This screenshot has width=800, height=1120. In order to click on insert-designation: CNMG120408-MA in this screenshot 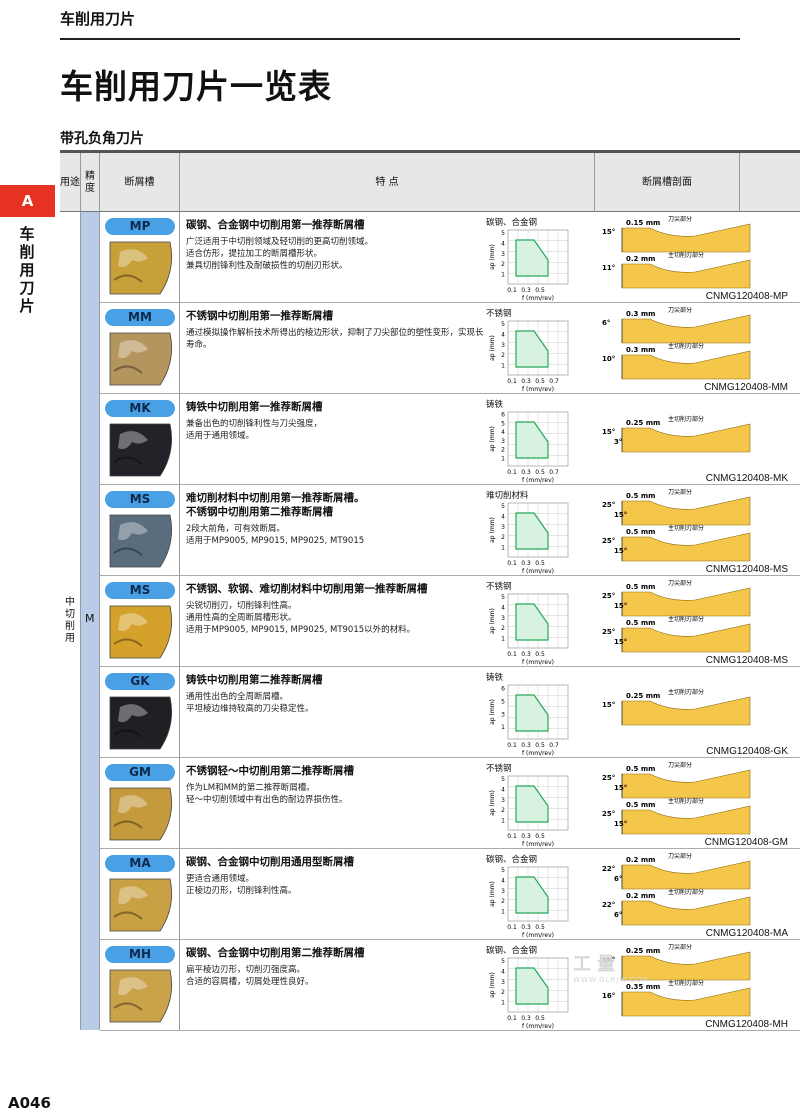, I will do `click(746, 933)`.